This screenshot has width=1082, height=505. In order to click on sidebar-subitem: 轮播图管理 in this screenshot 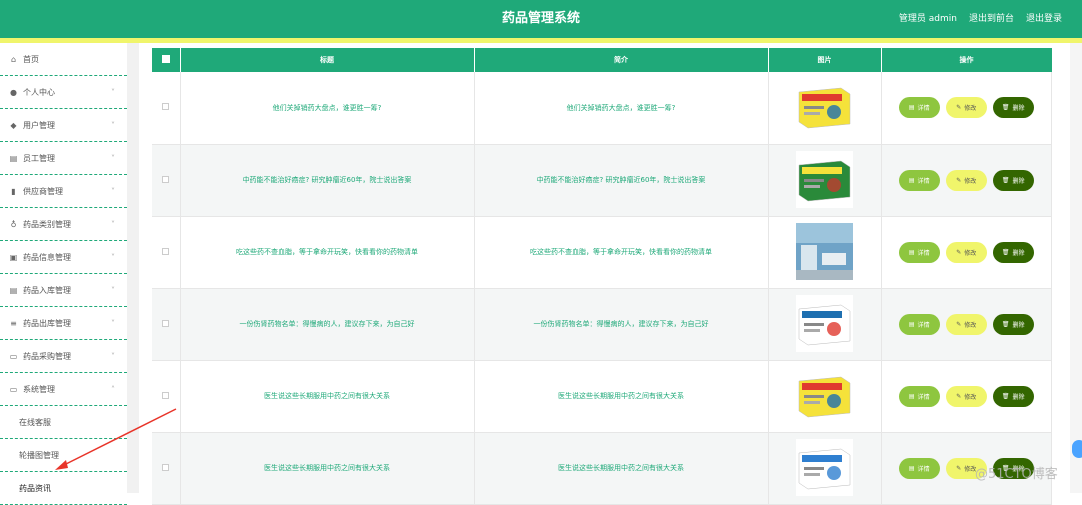, I will do `click(63, 455)`.